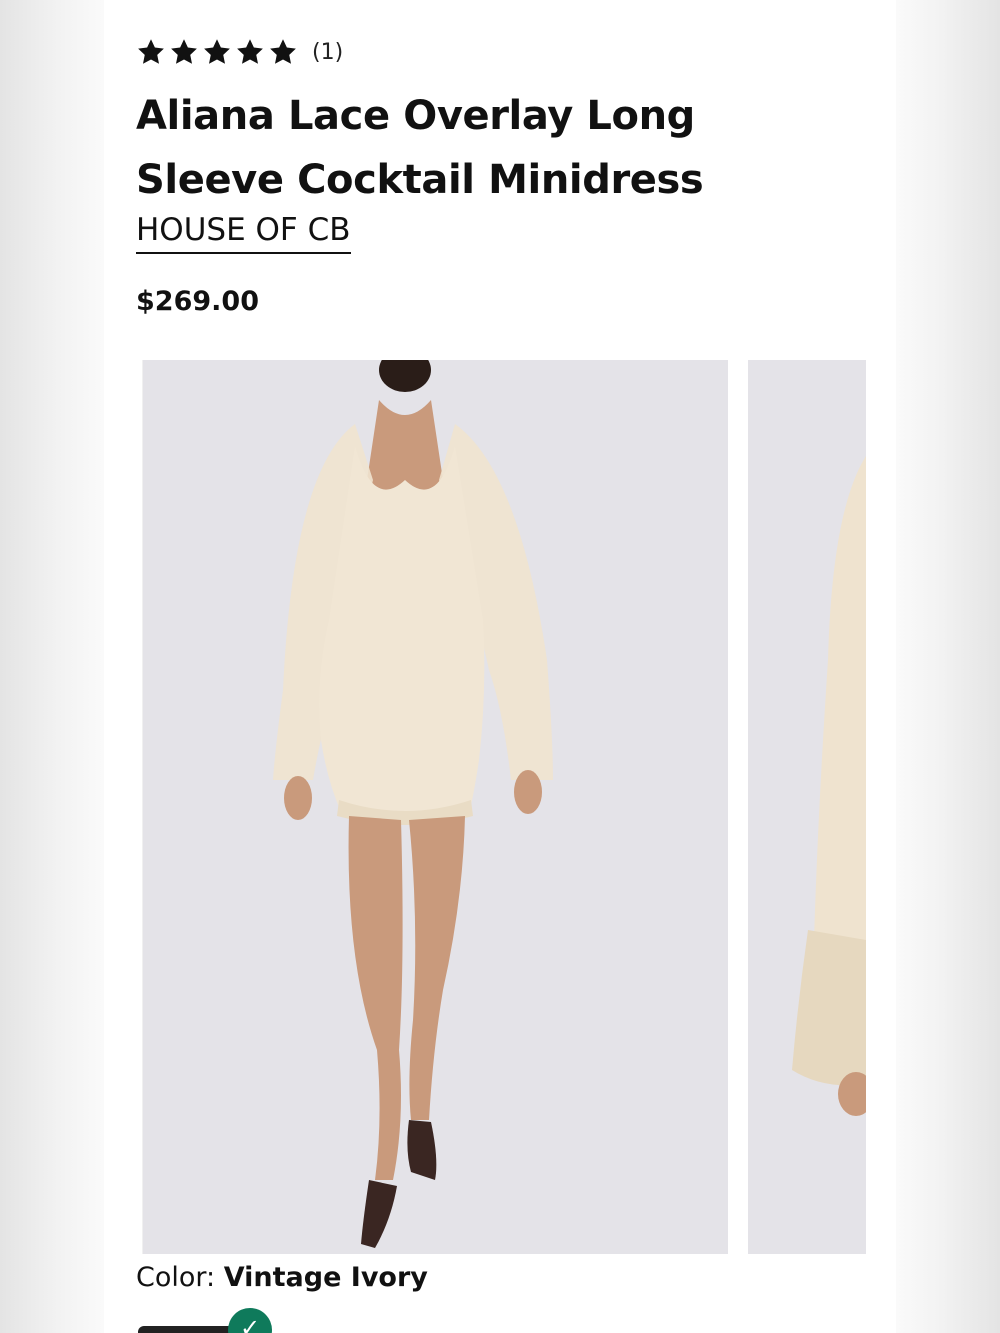 This screenshot has height=1333, width=1000. I want to click on sleeve-detail-photo, so click(807, 807).